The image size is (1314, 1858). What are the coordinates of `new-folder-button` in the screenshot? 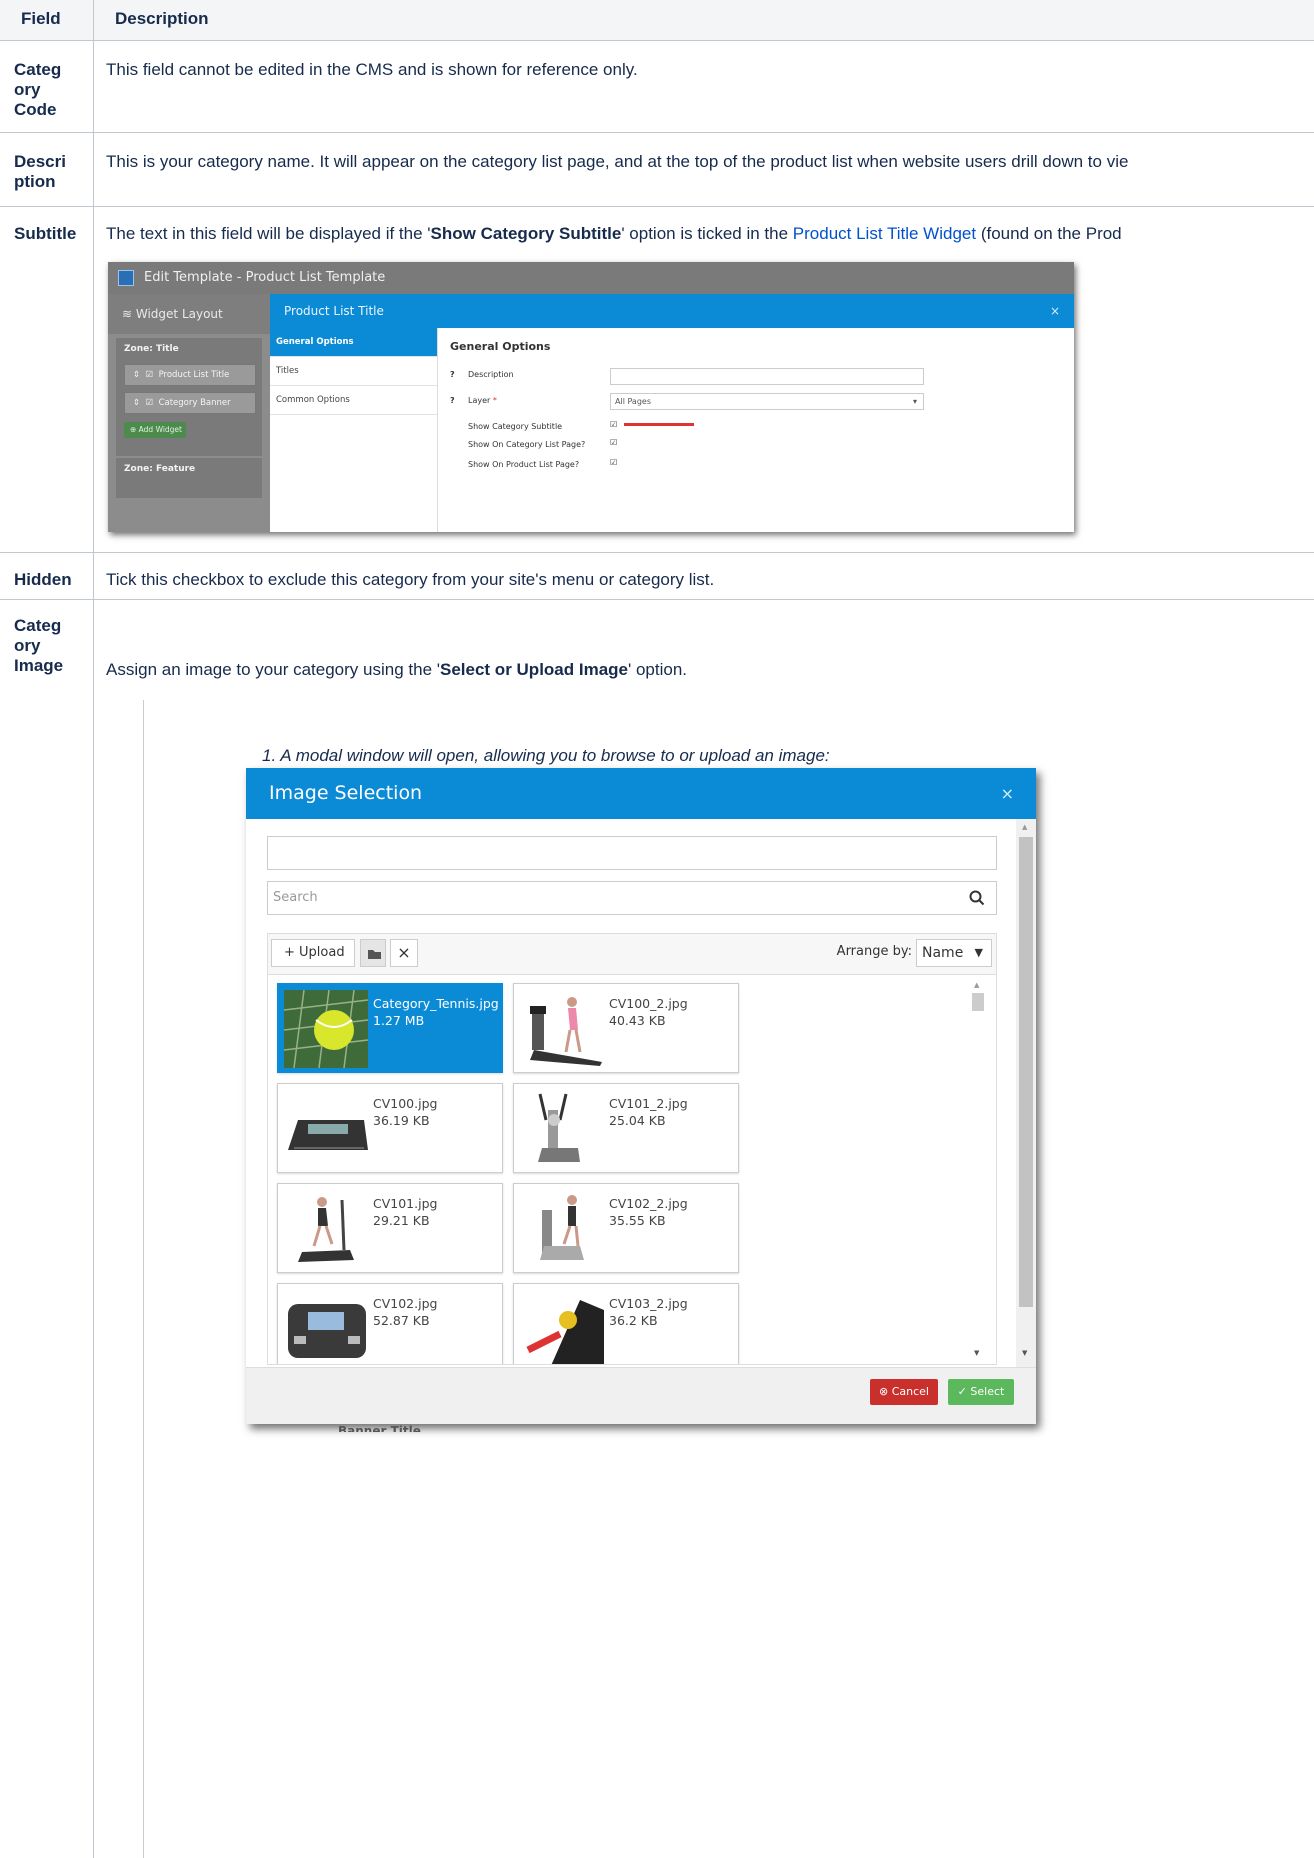 It's located at (373, 953).